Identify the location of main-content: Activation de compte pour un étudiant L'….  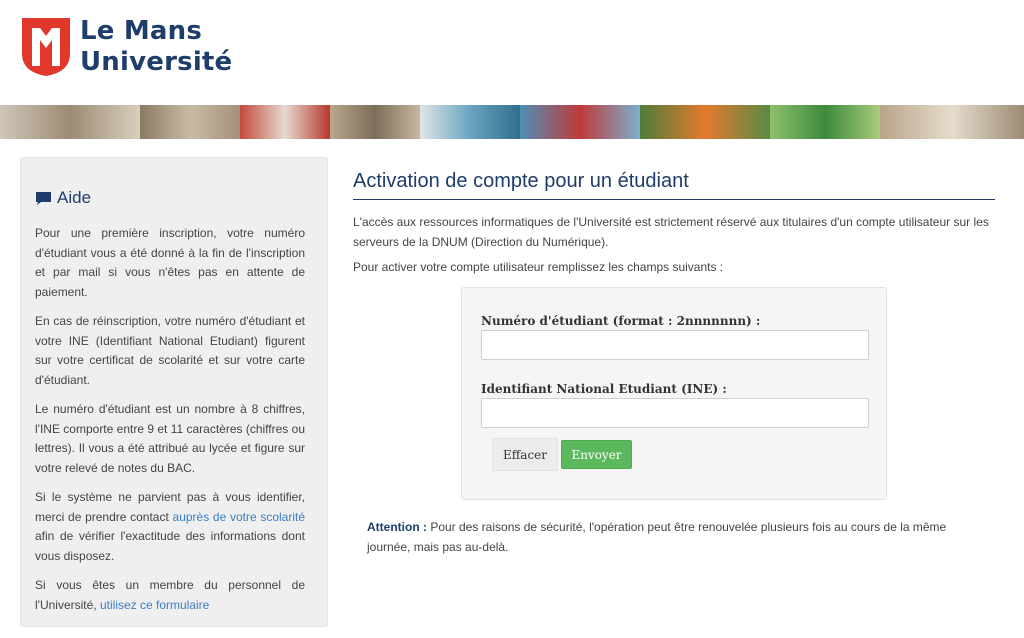
(674, 222).